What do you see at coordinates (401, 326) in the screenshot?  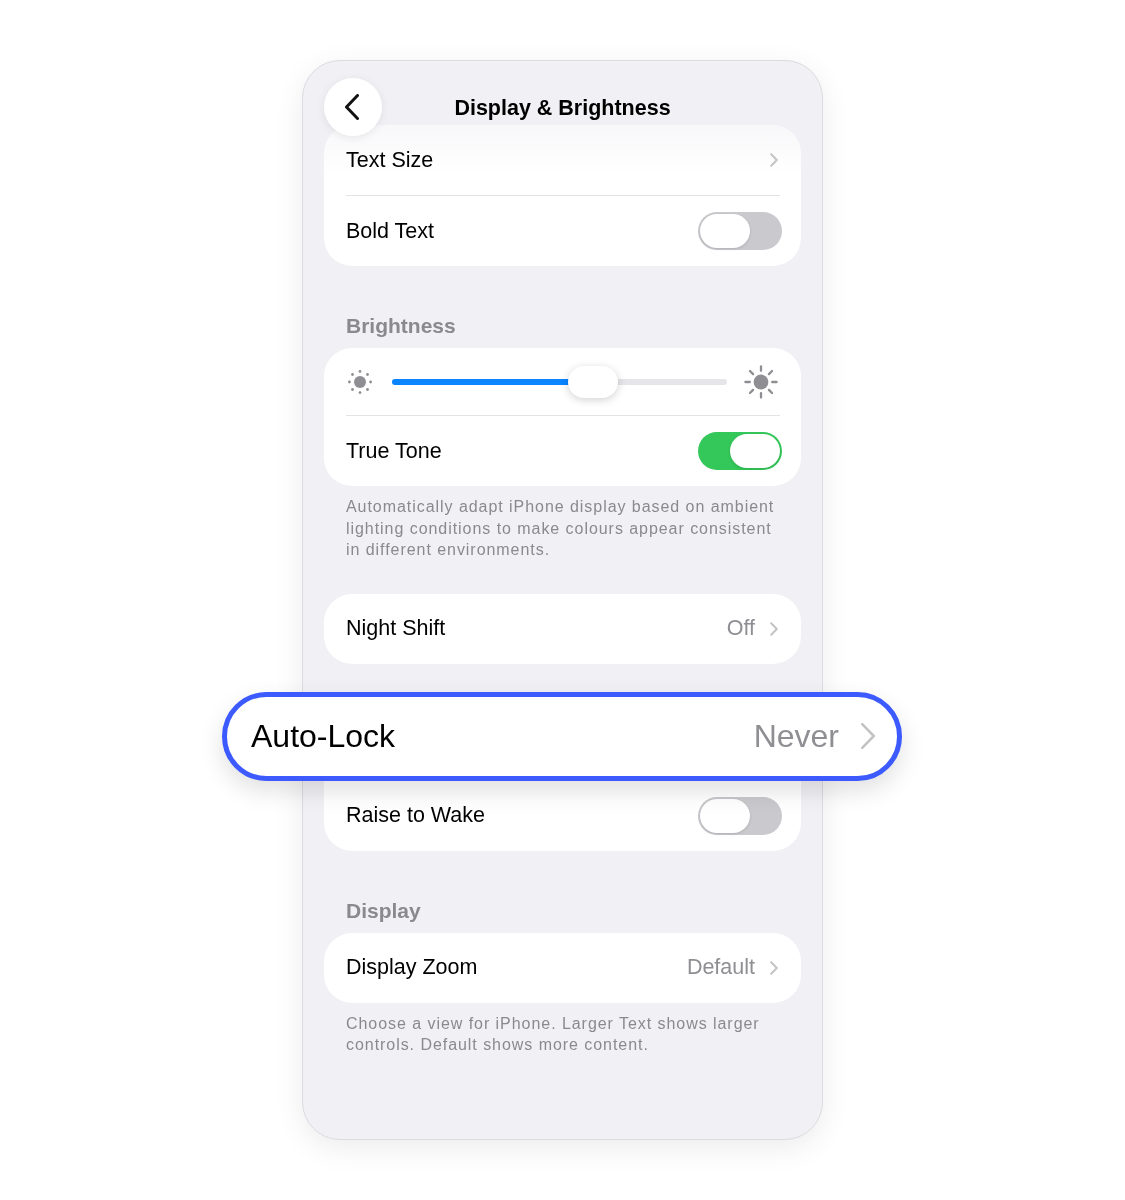 I see `section-header: Brightness` at bounding box center [401, 326].